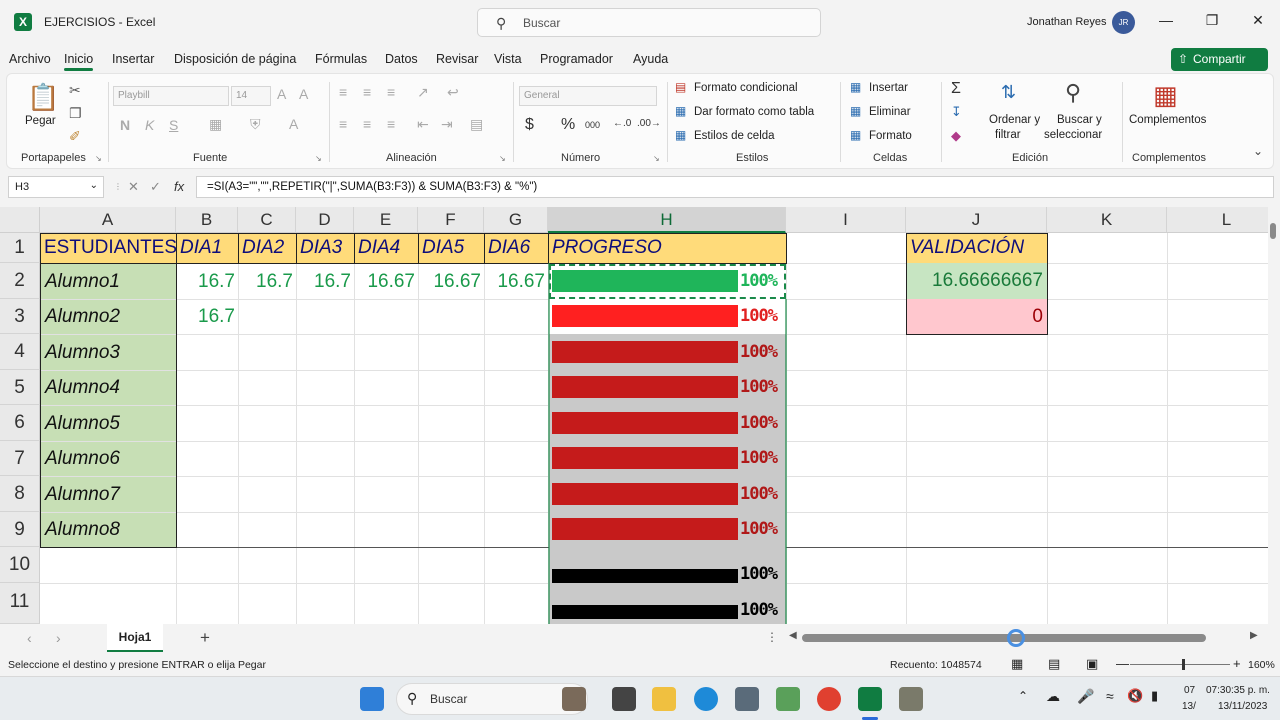 This screenshot has height=720, width=1280. What do you see at coordinates (391, 124) in the screenshot?
I see `align-right-icon: ≡` at bounding box center [391, 124].